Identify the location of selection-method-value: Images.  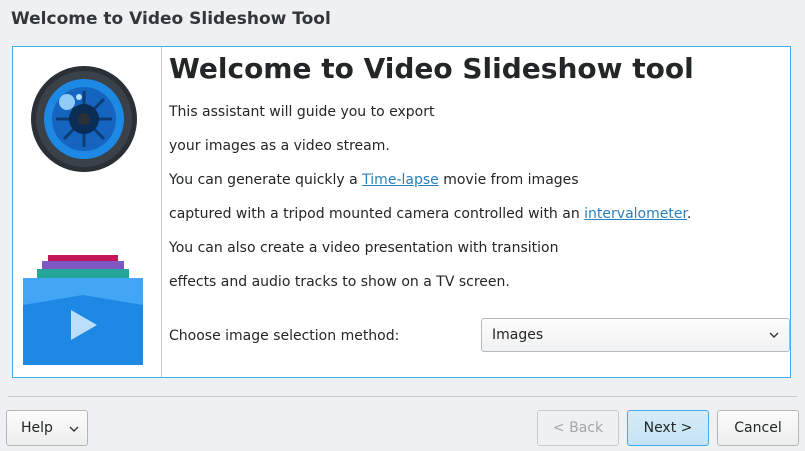
(518, 335).